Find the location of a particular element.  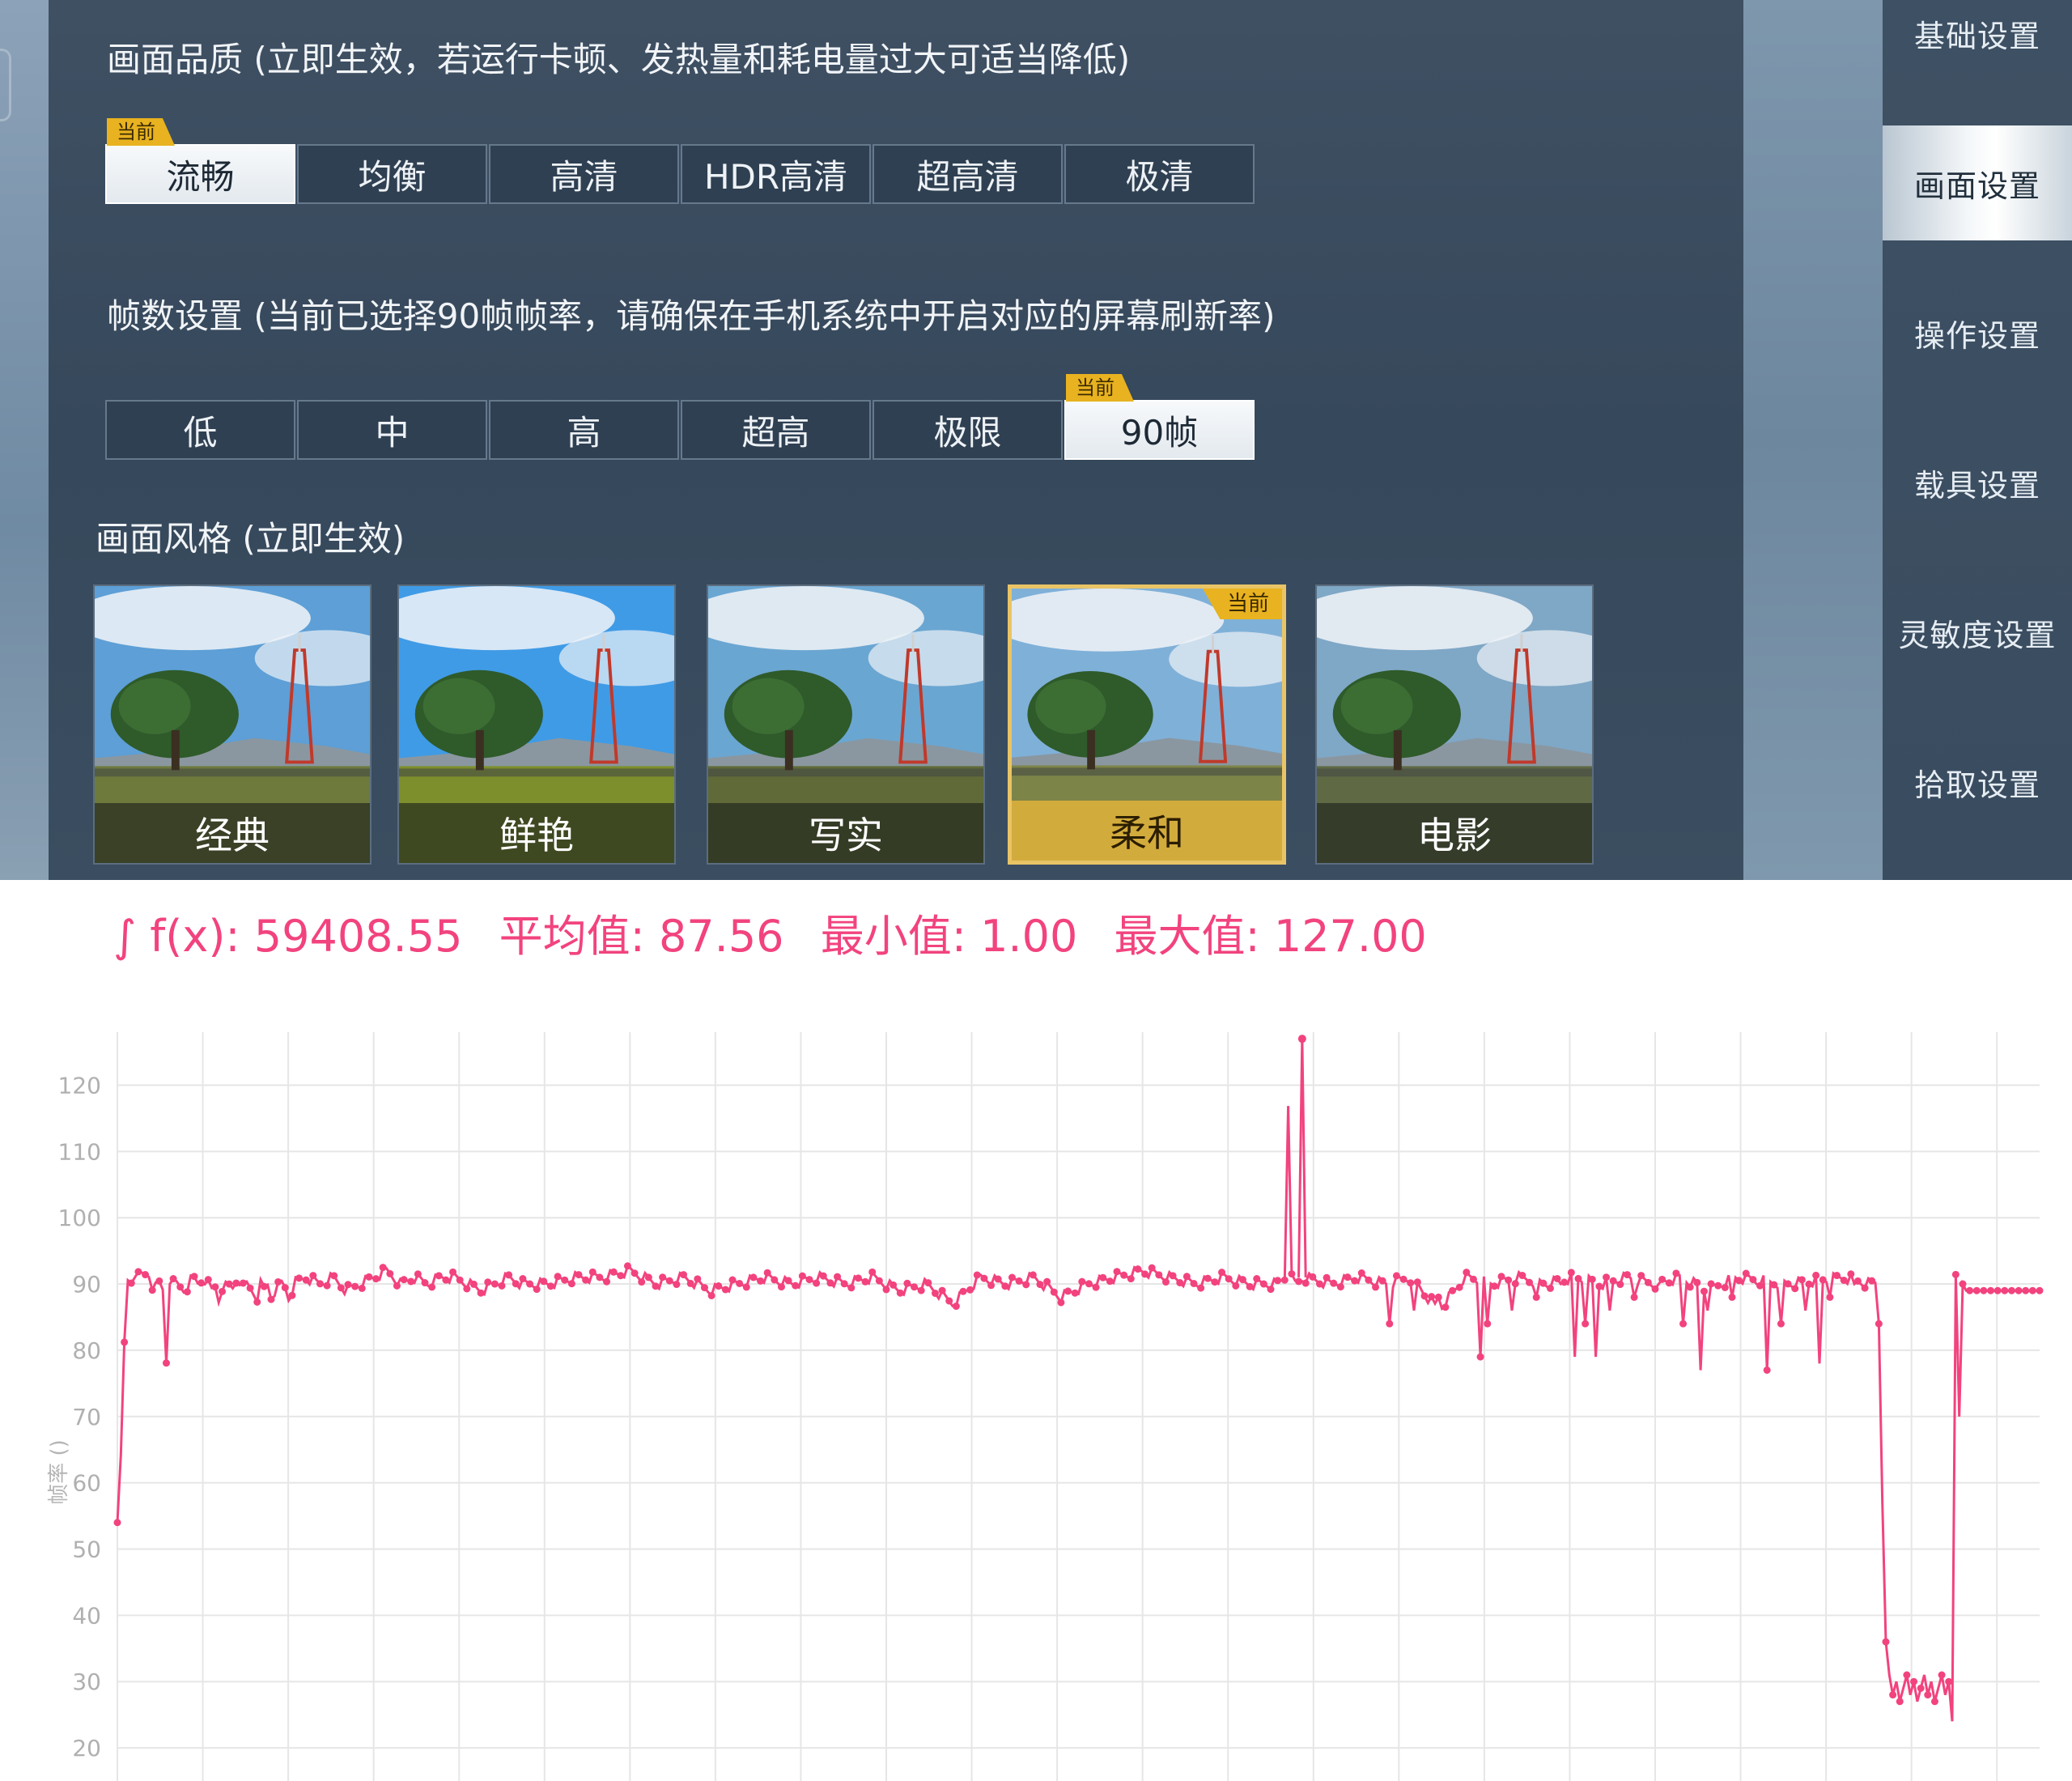

quality-option-2: 高清 is located at coordinates (584, 174).